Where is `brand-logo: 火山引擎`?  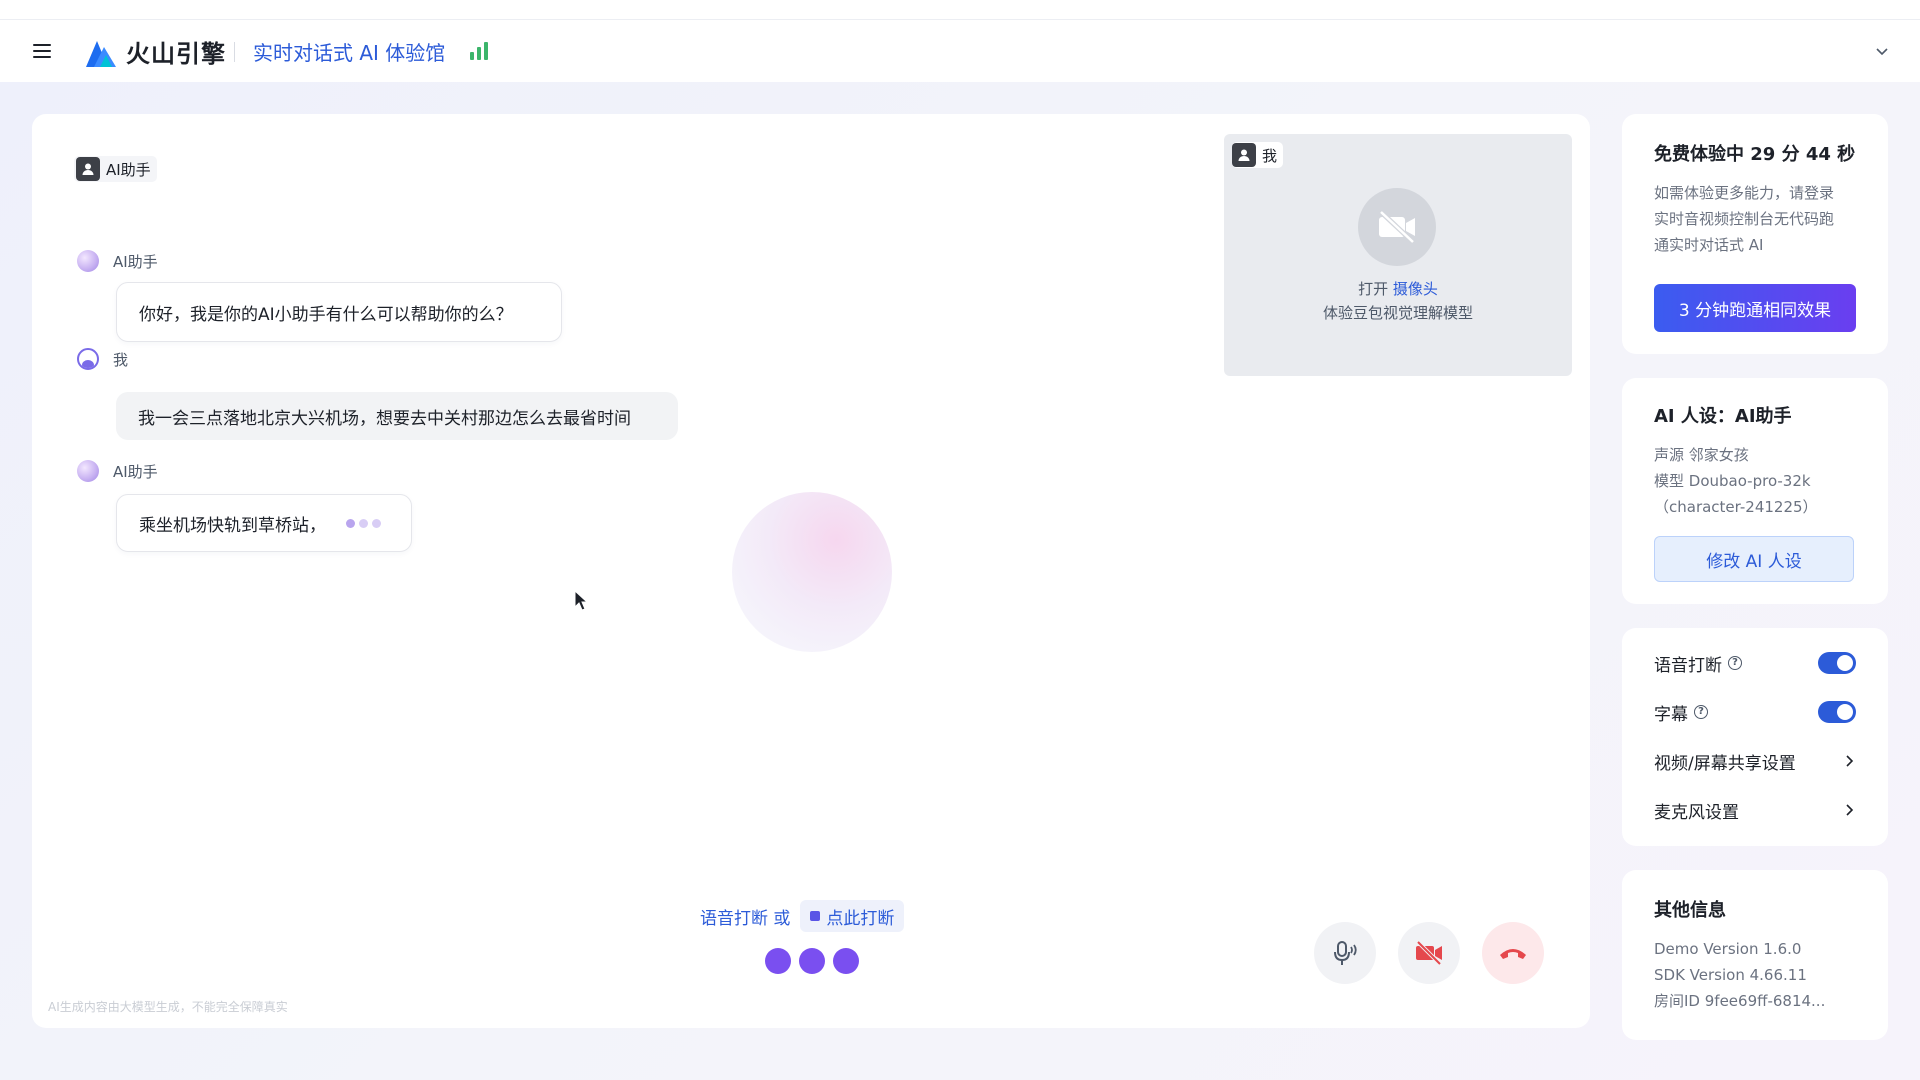
brand-logo: 火山引擎 is located at coordinates (155, 51).